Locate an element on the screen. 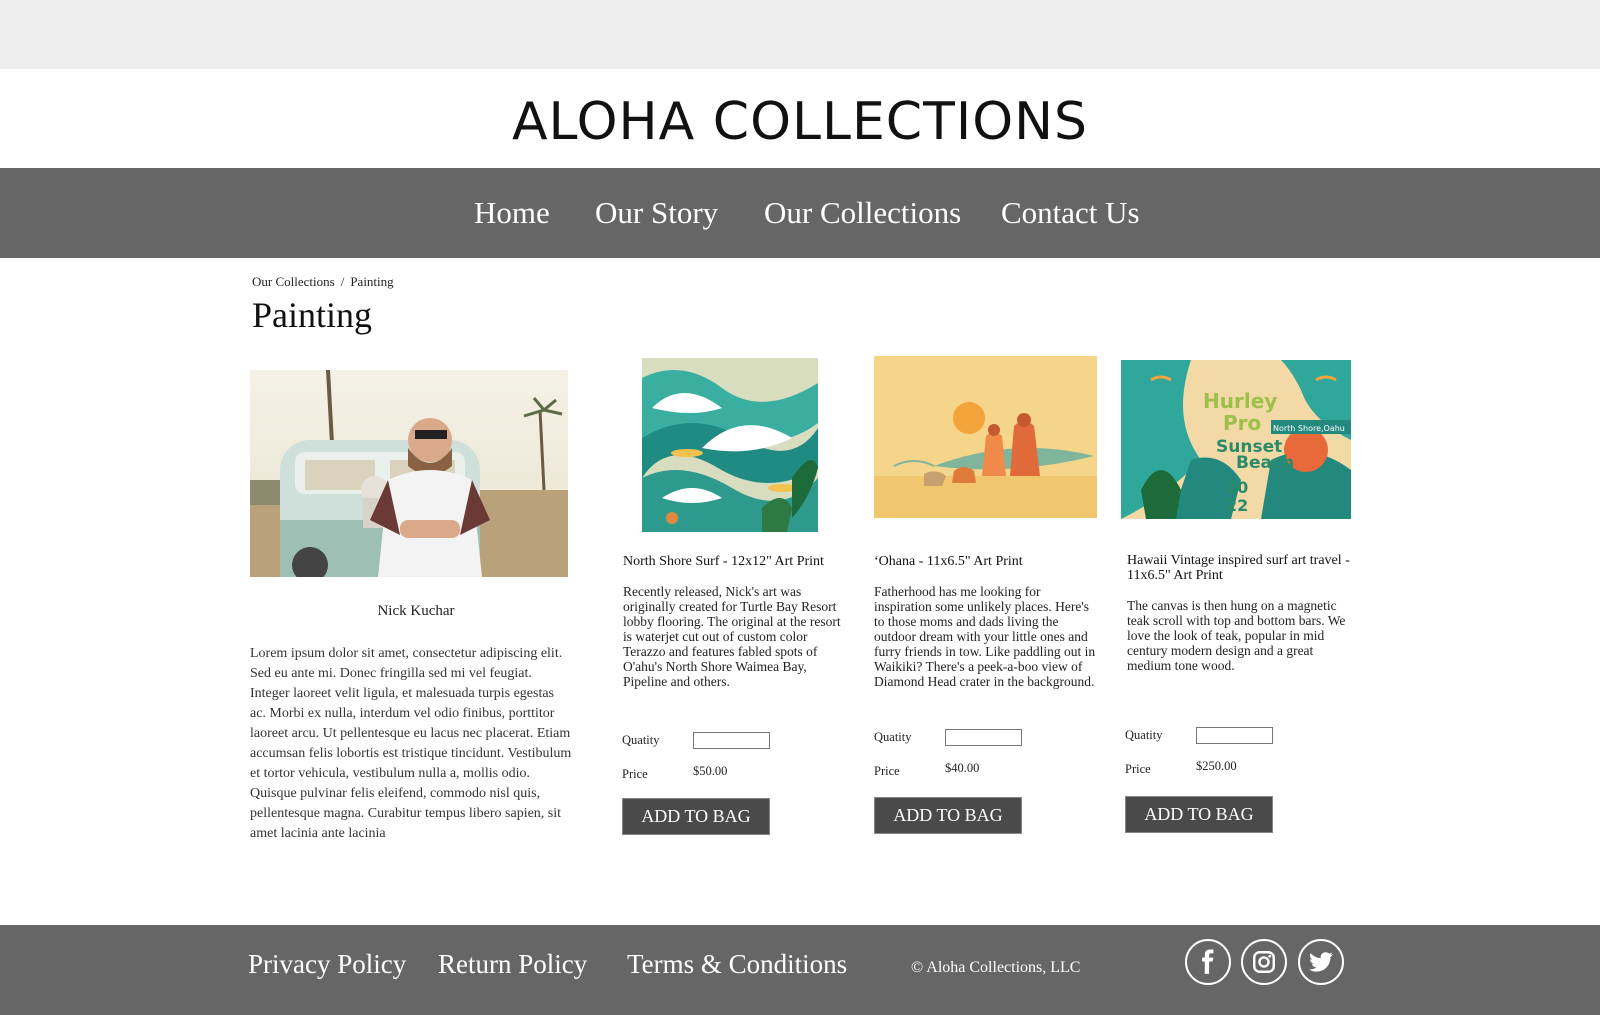 The image size is (1600, 1015). nav-contact-us: Contact Us is located at coordinates (1070, 213).